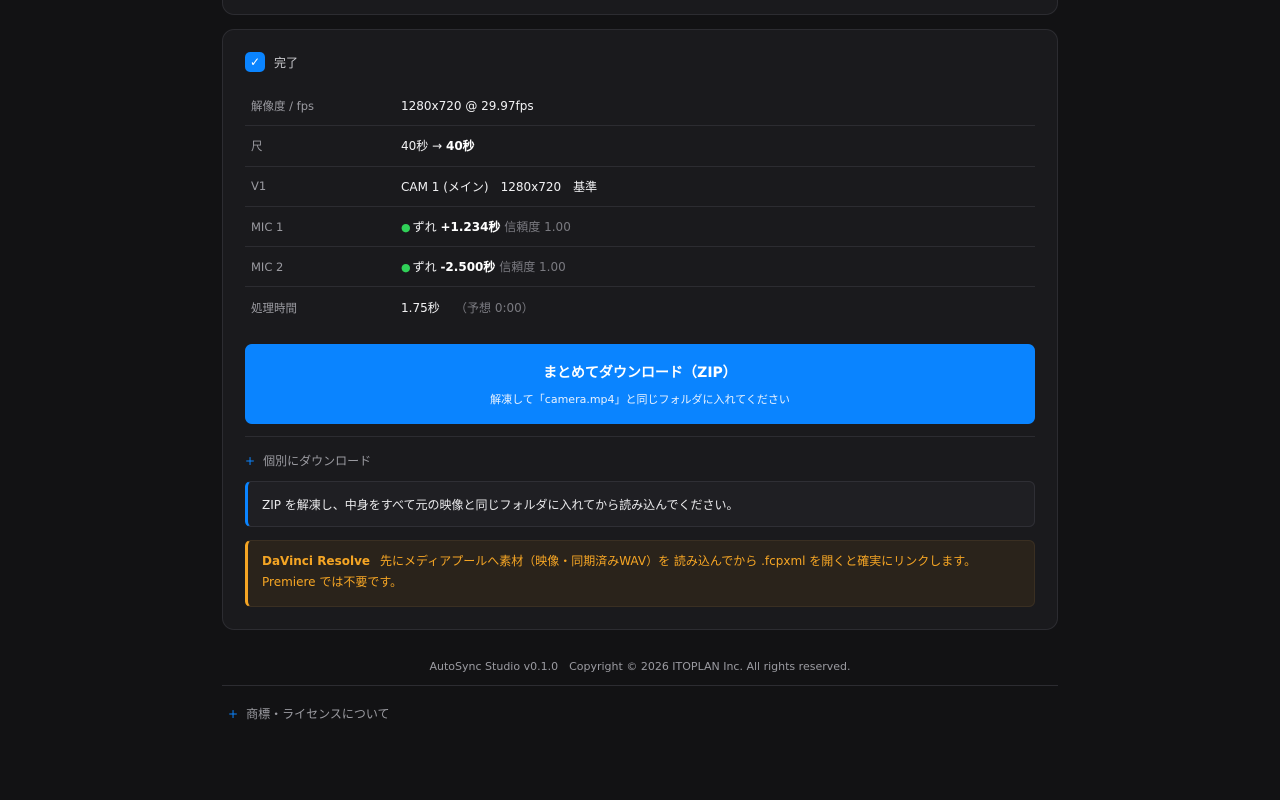 The height and width of the screenshot is (800, 1280). What do you see at coordinates (286, 62) in the screenshot?
I see `done-label: 完了` at bounding box center [286, 62].